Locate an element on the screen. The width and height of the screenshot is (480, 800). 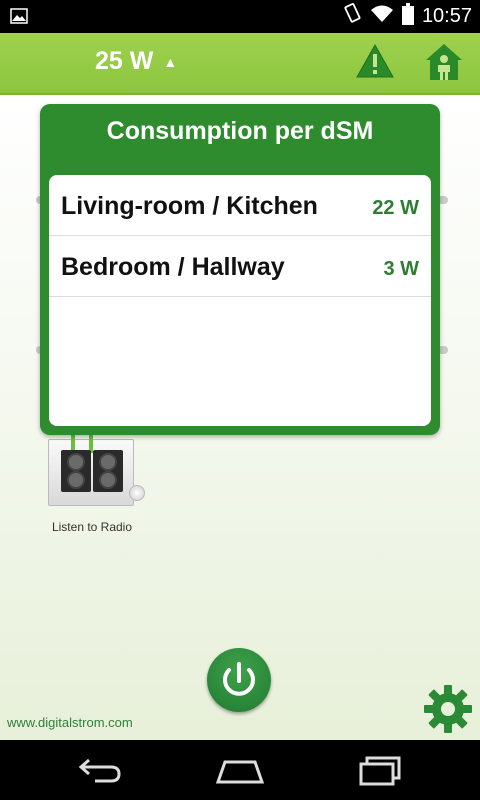
home-person-button is located at coordinates (444, 62).